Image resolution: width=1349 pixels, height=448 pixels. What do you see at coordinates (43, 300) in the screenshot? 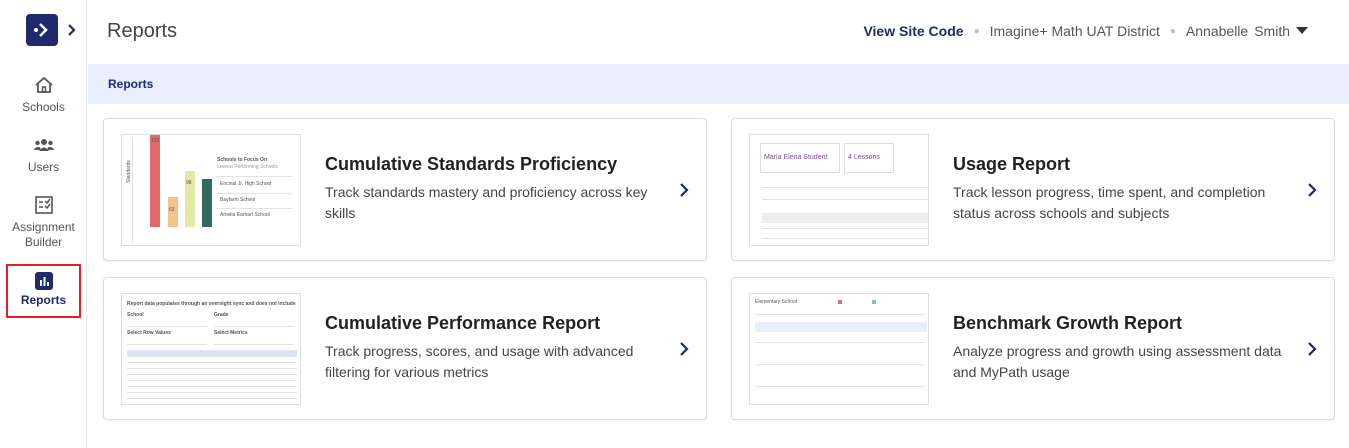
I see `sidebar-item-label: Reports` at bounding box center [43, 300].